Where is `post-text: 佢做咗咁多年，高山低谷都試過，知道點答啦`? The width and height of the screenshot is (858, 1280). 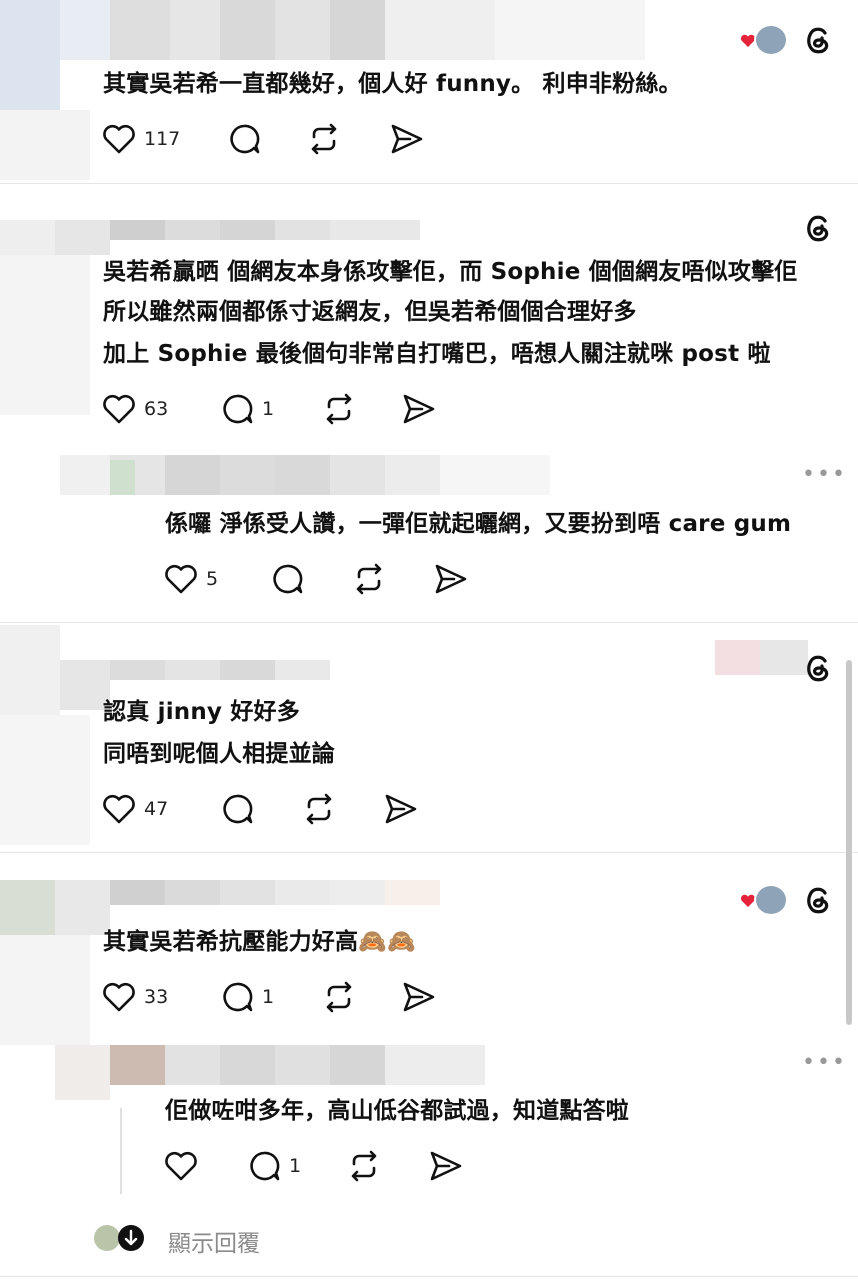 post-text: 佢做咗咁多年，高山低谷都試過，知道點答啦 is located at coordinates (397, 1111).